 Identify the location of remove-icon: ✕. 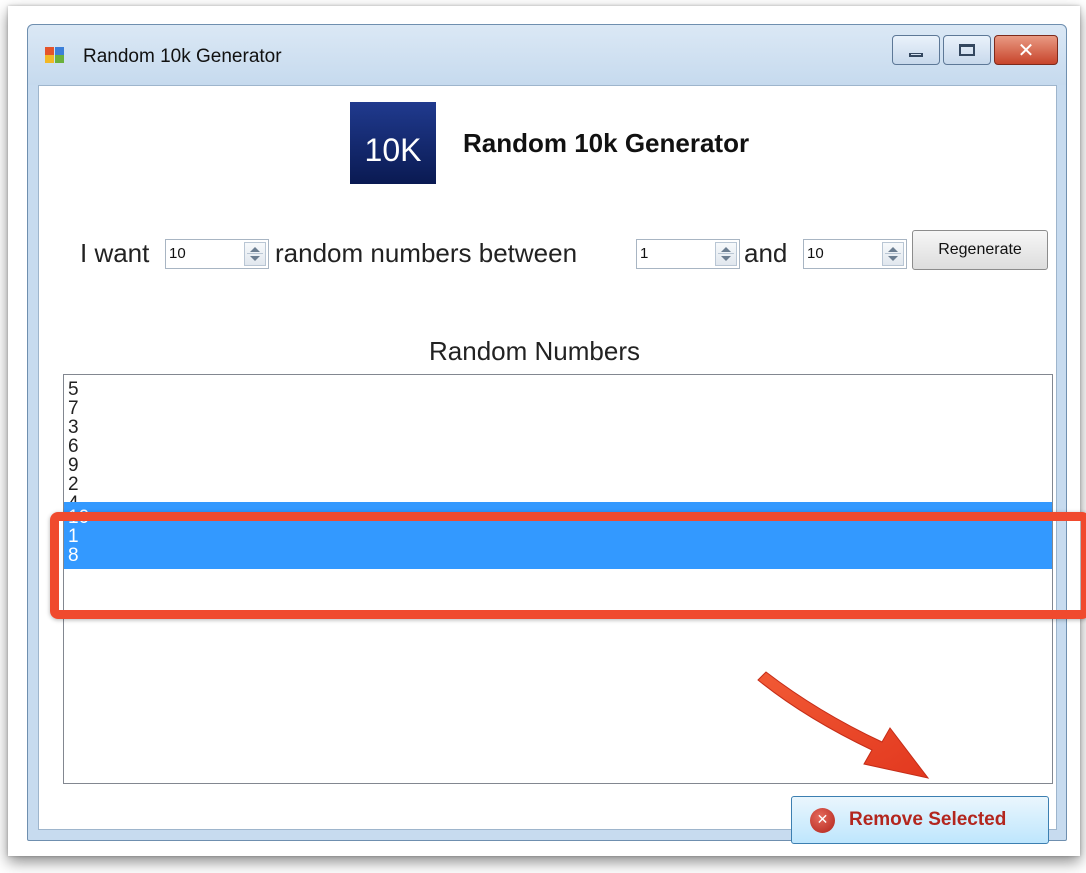
(822, 820).